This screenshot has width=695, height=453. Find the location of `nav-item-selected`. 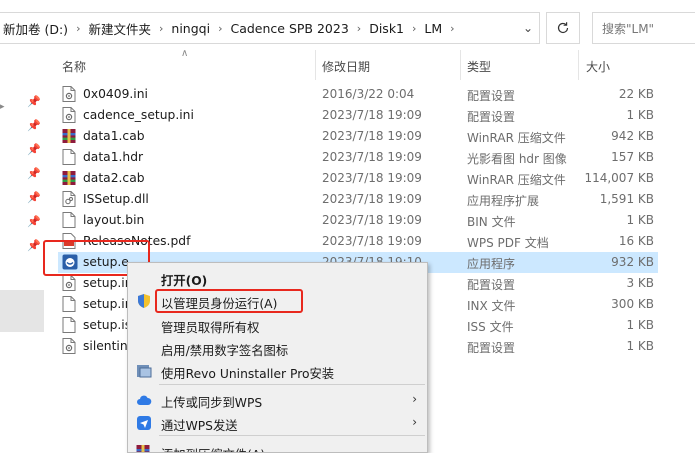

nav-item-selected is located at coordinates (22, 311).